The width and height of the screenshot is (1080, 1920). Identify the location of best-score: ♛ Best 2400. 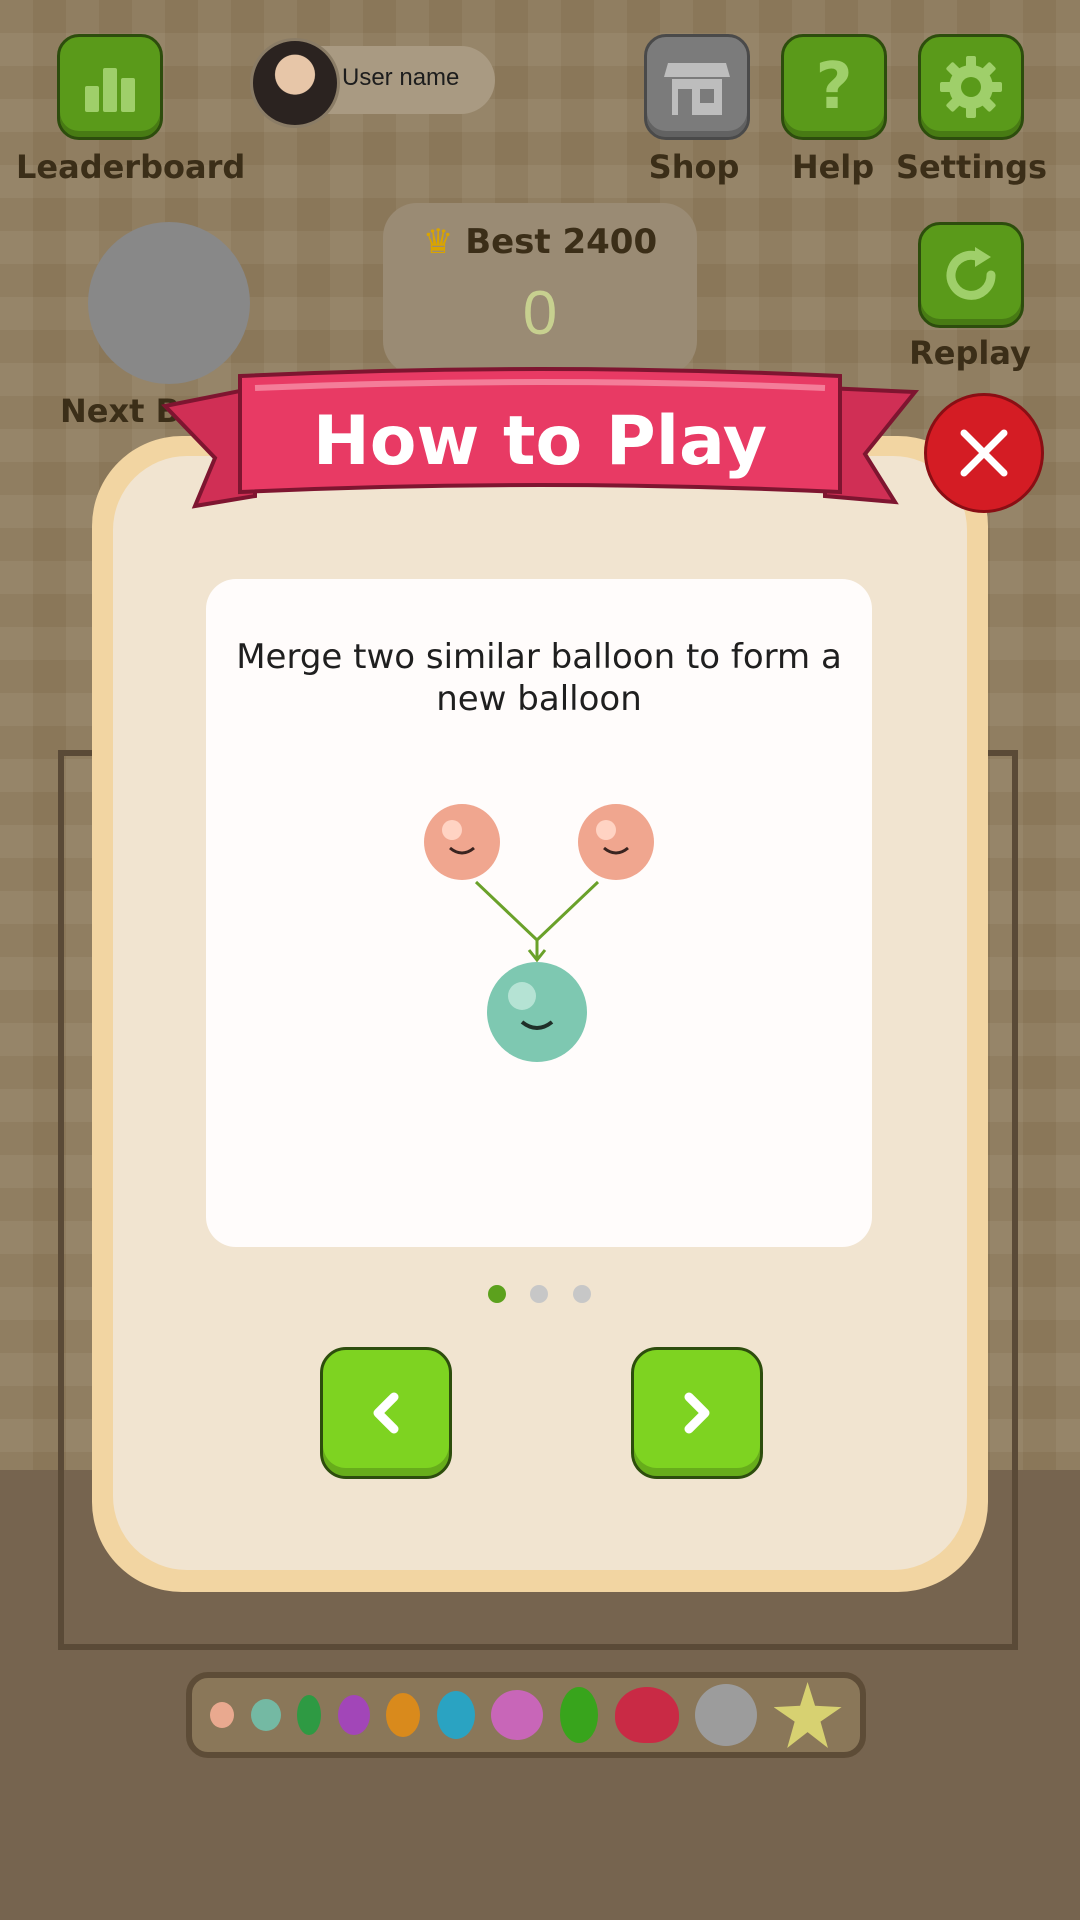
(540, 242).